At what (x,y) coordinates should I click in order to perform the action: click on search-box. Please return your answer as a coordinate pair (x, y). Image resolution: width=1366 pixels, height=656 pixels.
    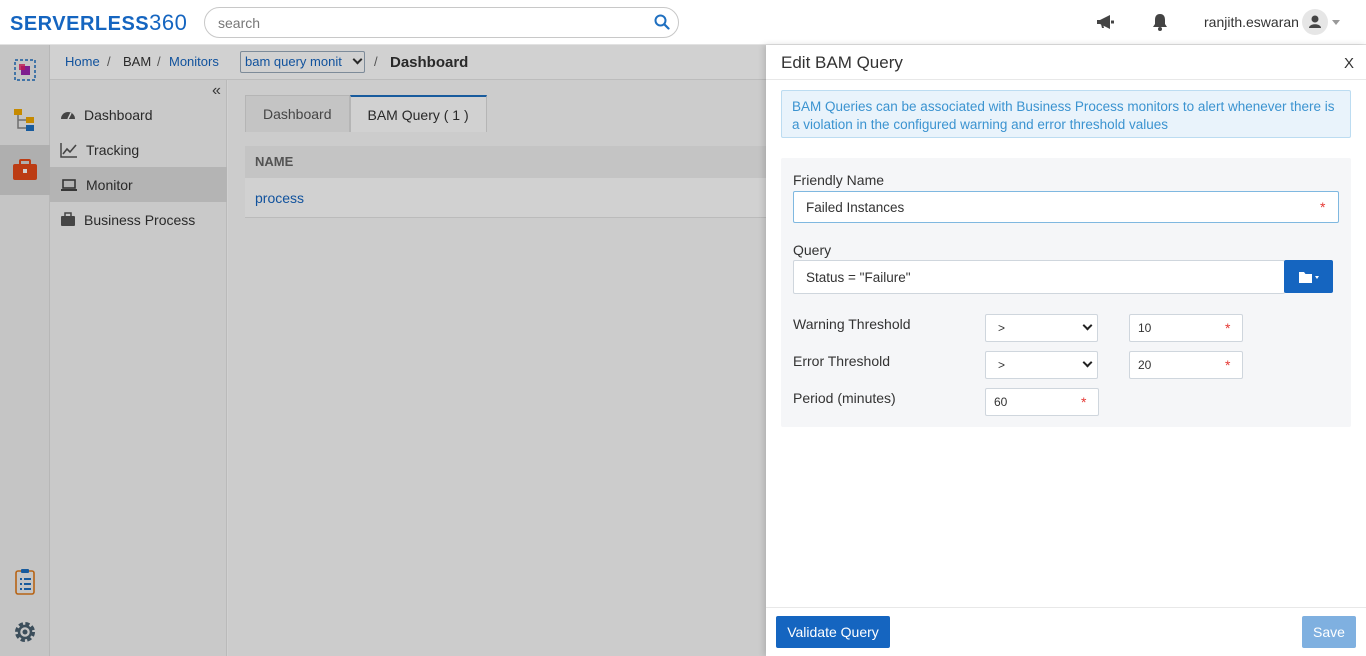
    Looking at the image, I should click on (441, 22).